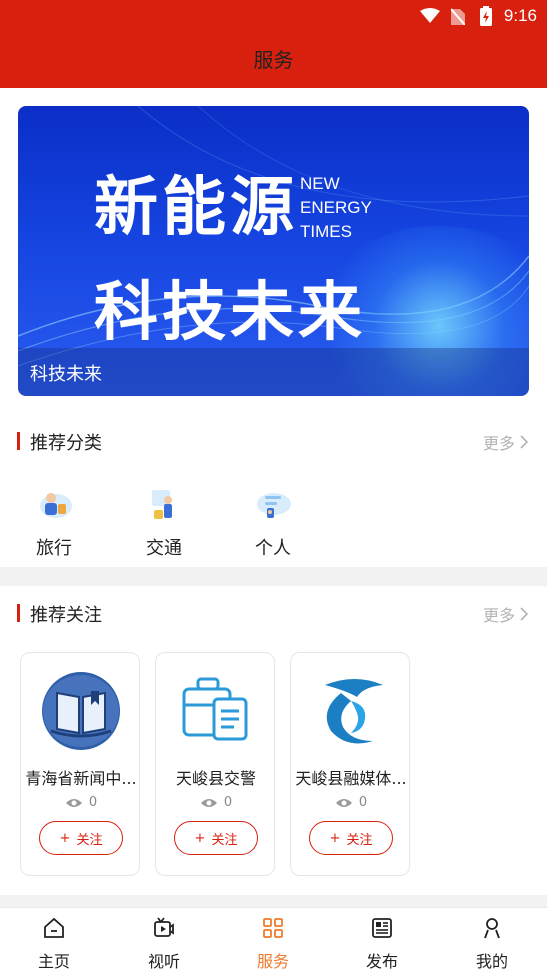  Describe the element at coordinates (53, 961) in the screenshot. I see `tab-label: 主页` at that location.